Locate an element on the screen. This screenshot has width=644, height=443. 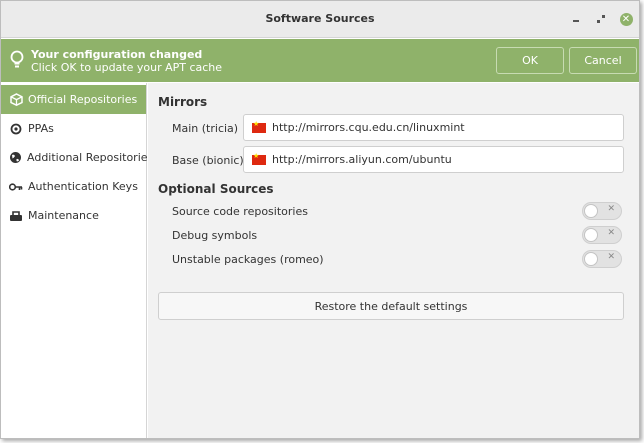
maximize-button is located at coordinates (601, 19).